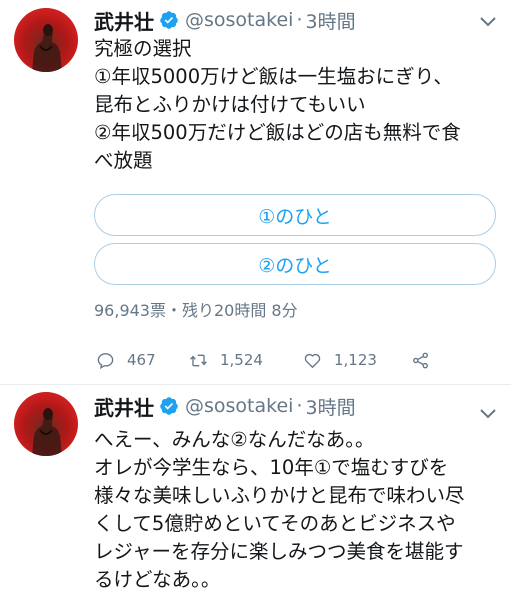 The image size is (511, 599). I want to click on poll-meta: 96,943票・残り20時間 8分, so click(196, 310).